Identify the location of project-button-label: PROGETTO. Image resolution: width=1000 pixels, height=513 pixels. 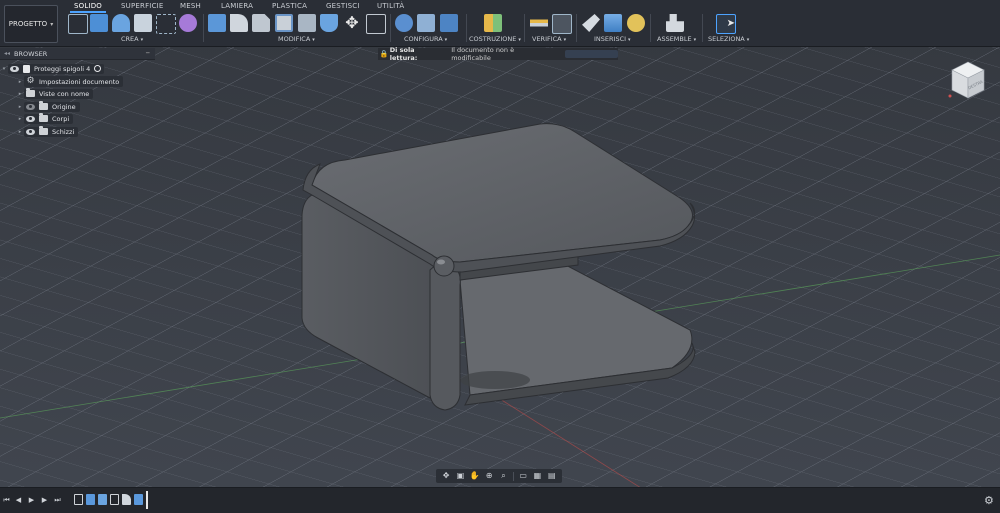
(28, 24).